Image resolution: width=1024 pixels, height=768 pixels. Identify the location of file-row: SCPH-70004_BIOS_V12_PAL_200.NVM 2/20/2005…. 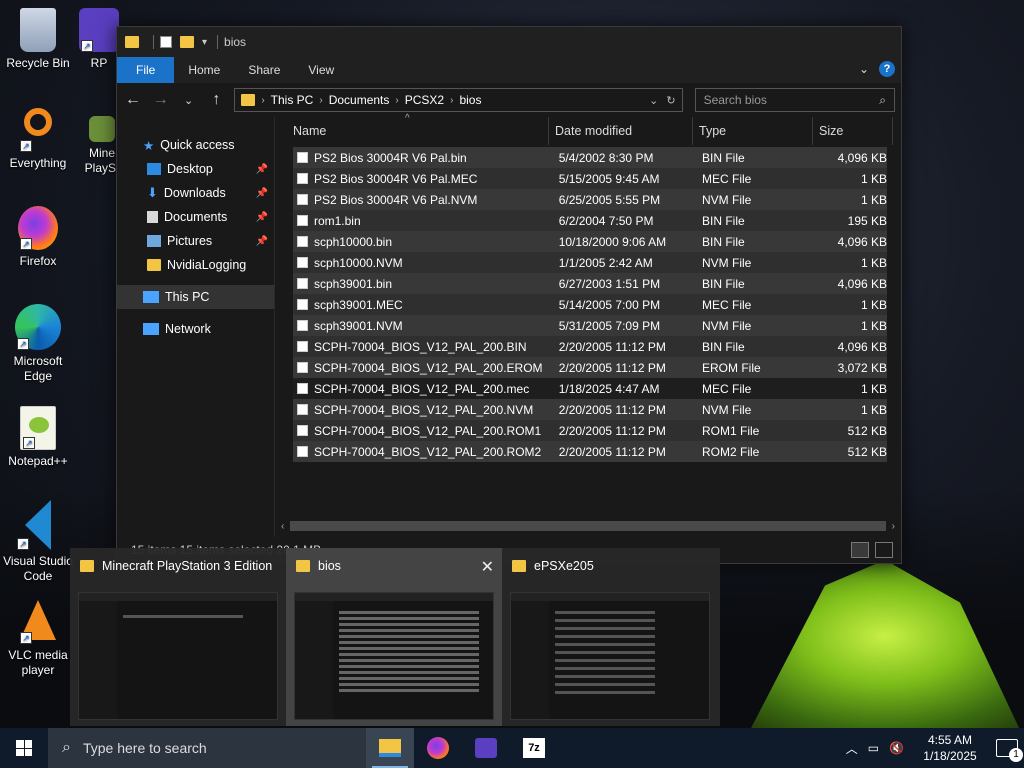
(590, 409).